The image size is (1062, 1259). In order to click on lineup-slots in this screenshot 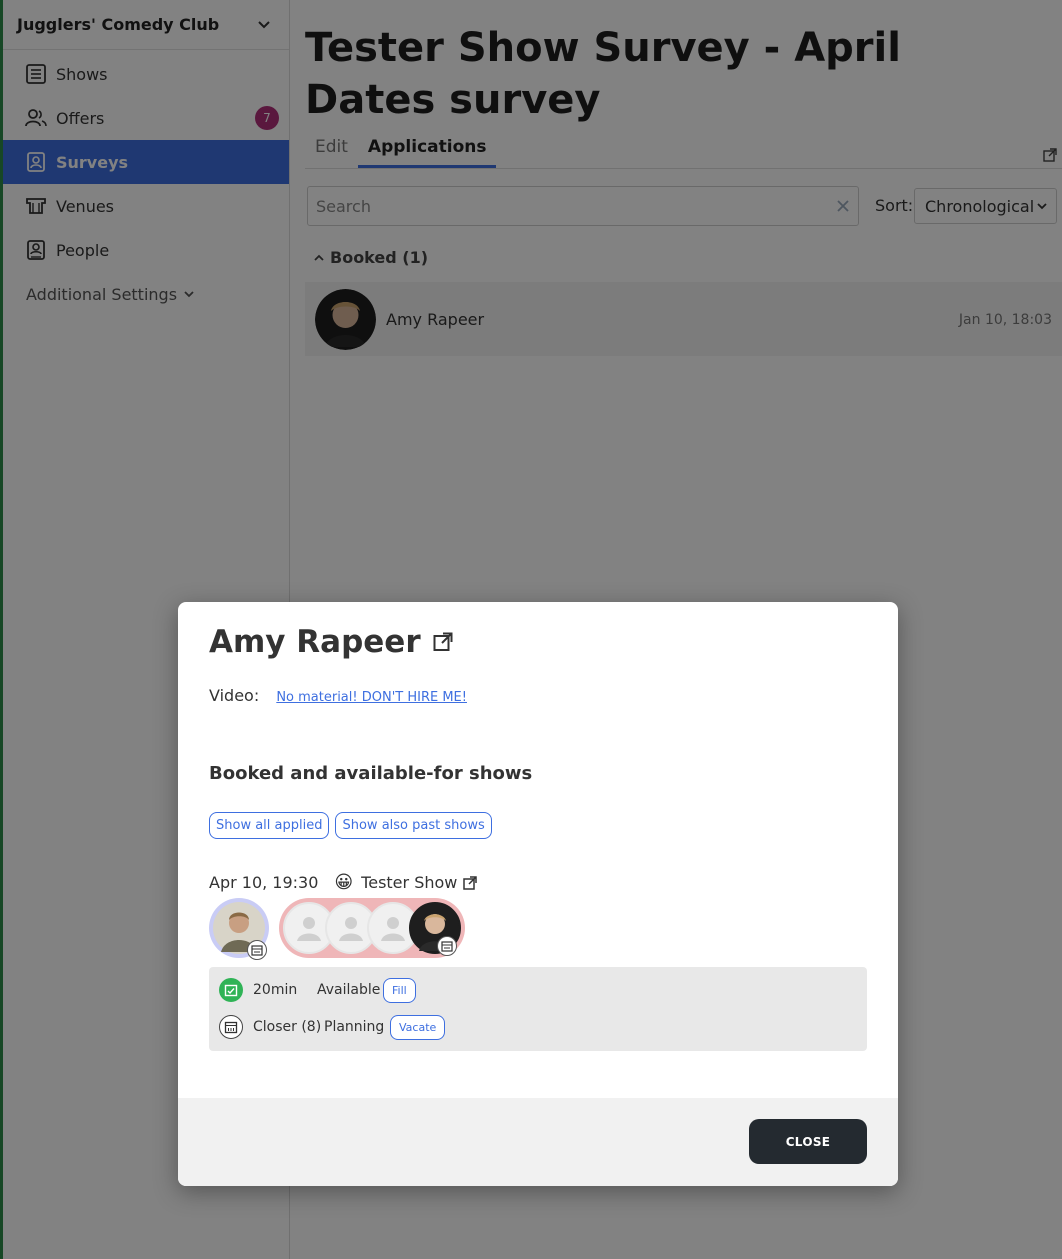, I will do `click(372, 928)`.